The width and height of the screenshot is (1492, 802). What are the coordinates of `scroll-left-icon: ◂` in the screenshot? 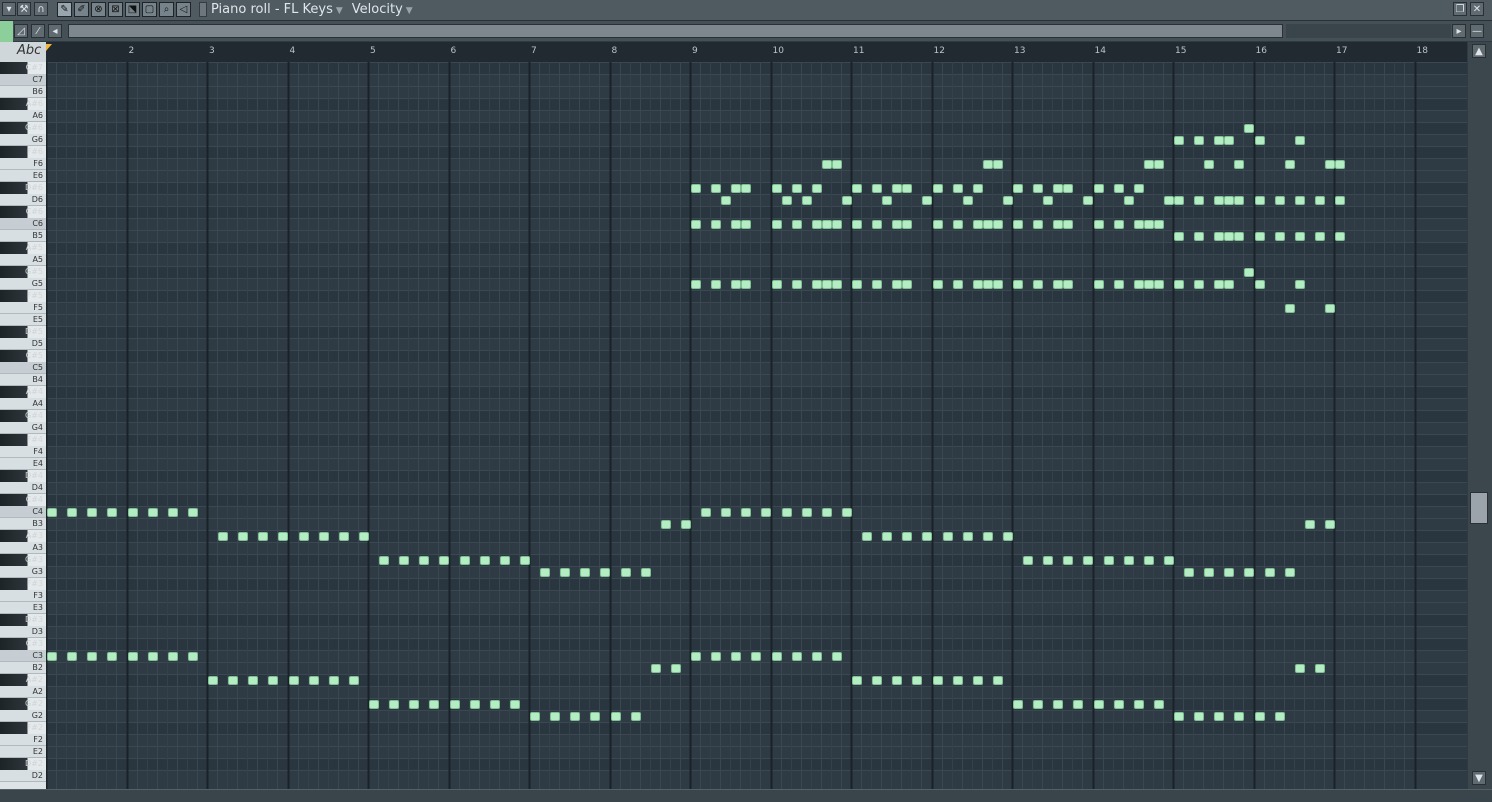 It's located at (55, 31).